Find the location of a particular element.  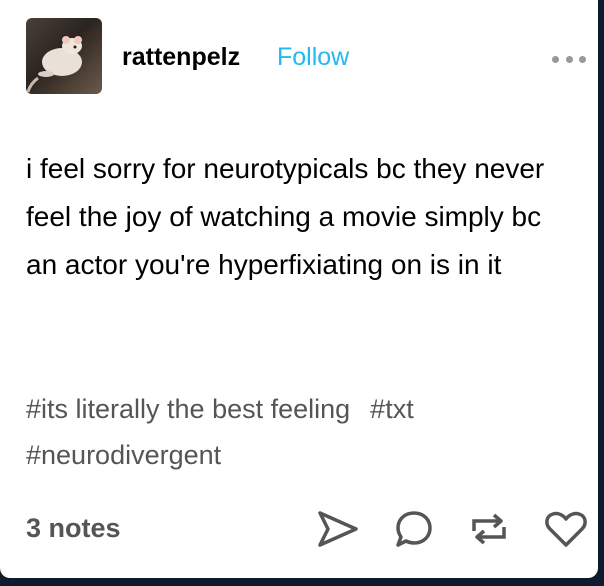

send-icon is located at coordinates (338, 529).